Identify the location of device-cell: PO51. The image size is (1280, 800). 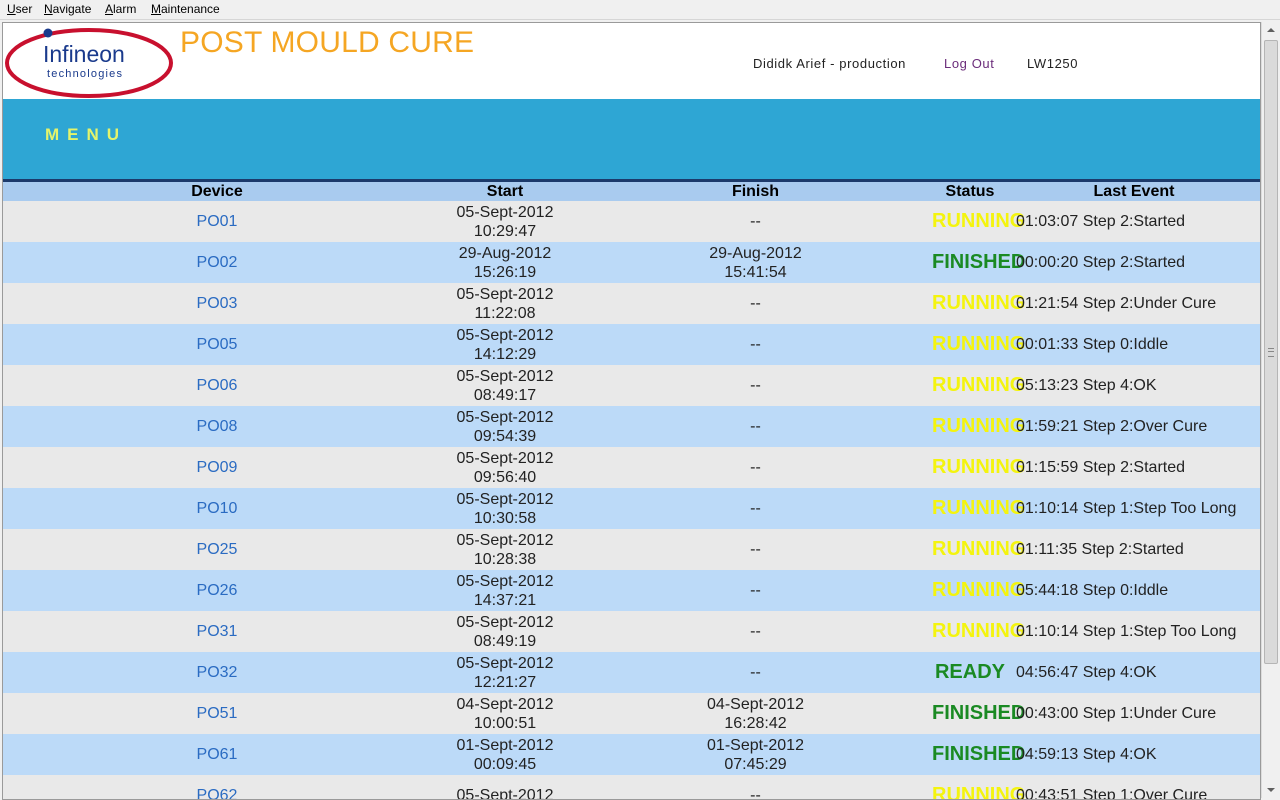
(217, 713).